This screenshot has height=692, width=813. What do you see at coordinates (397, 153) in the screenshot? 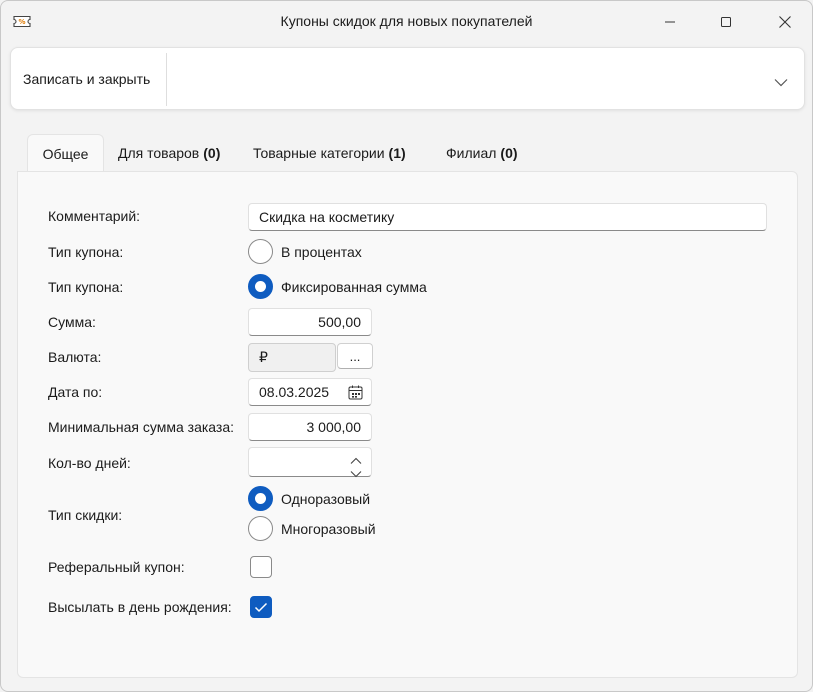
I see `tab-count: (1)` at bounding box center [397, 153].